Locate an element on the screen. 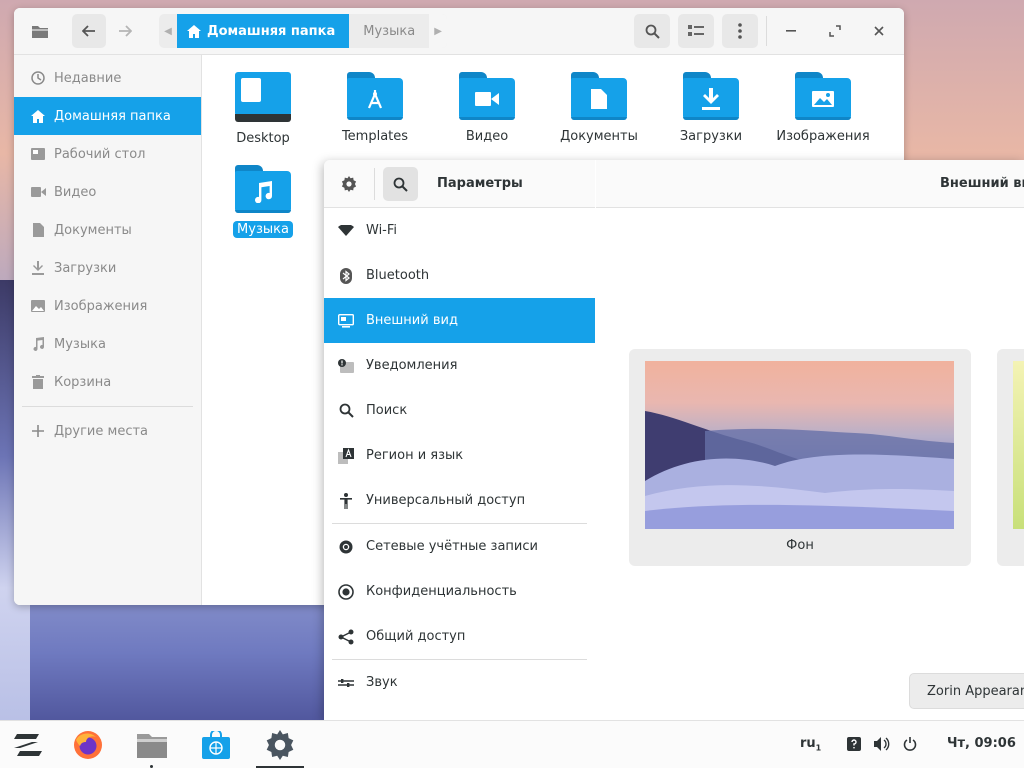 The height and width of the screenshot is (768, 1024). online-accounts-icon is located at coordinates (346, 547).